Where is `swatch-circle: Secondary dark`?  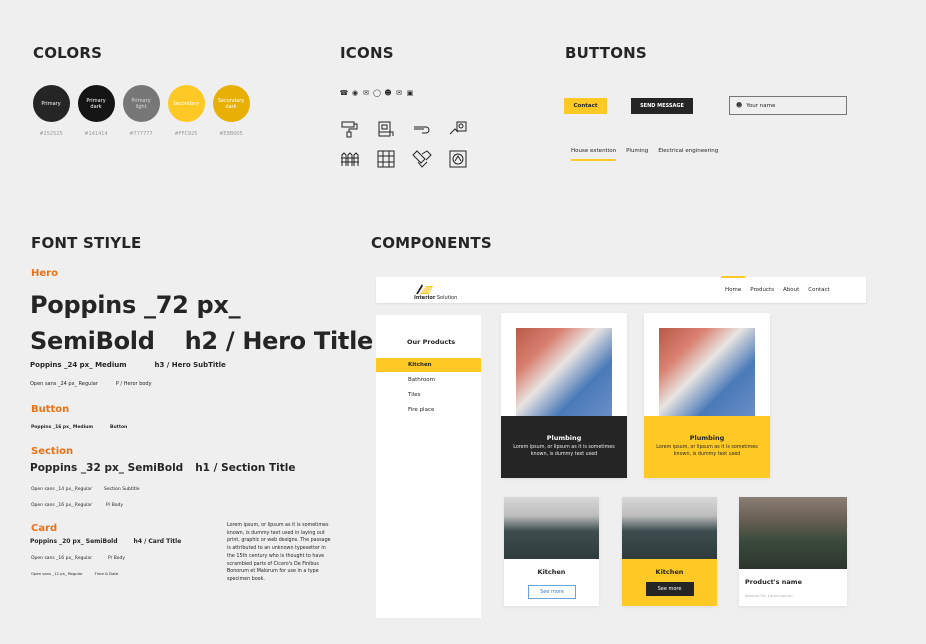
swatch-circle: Secondary dark is located at coordinates (231, 103).